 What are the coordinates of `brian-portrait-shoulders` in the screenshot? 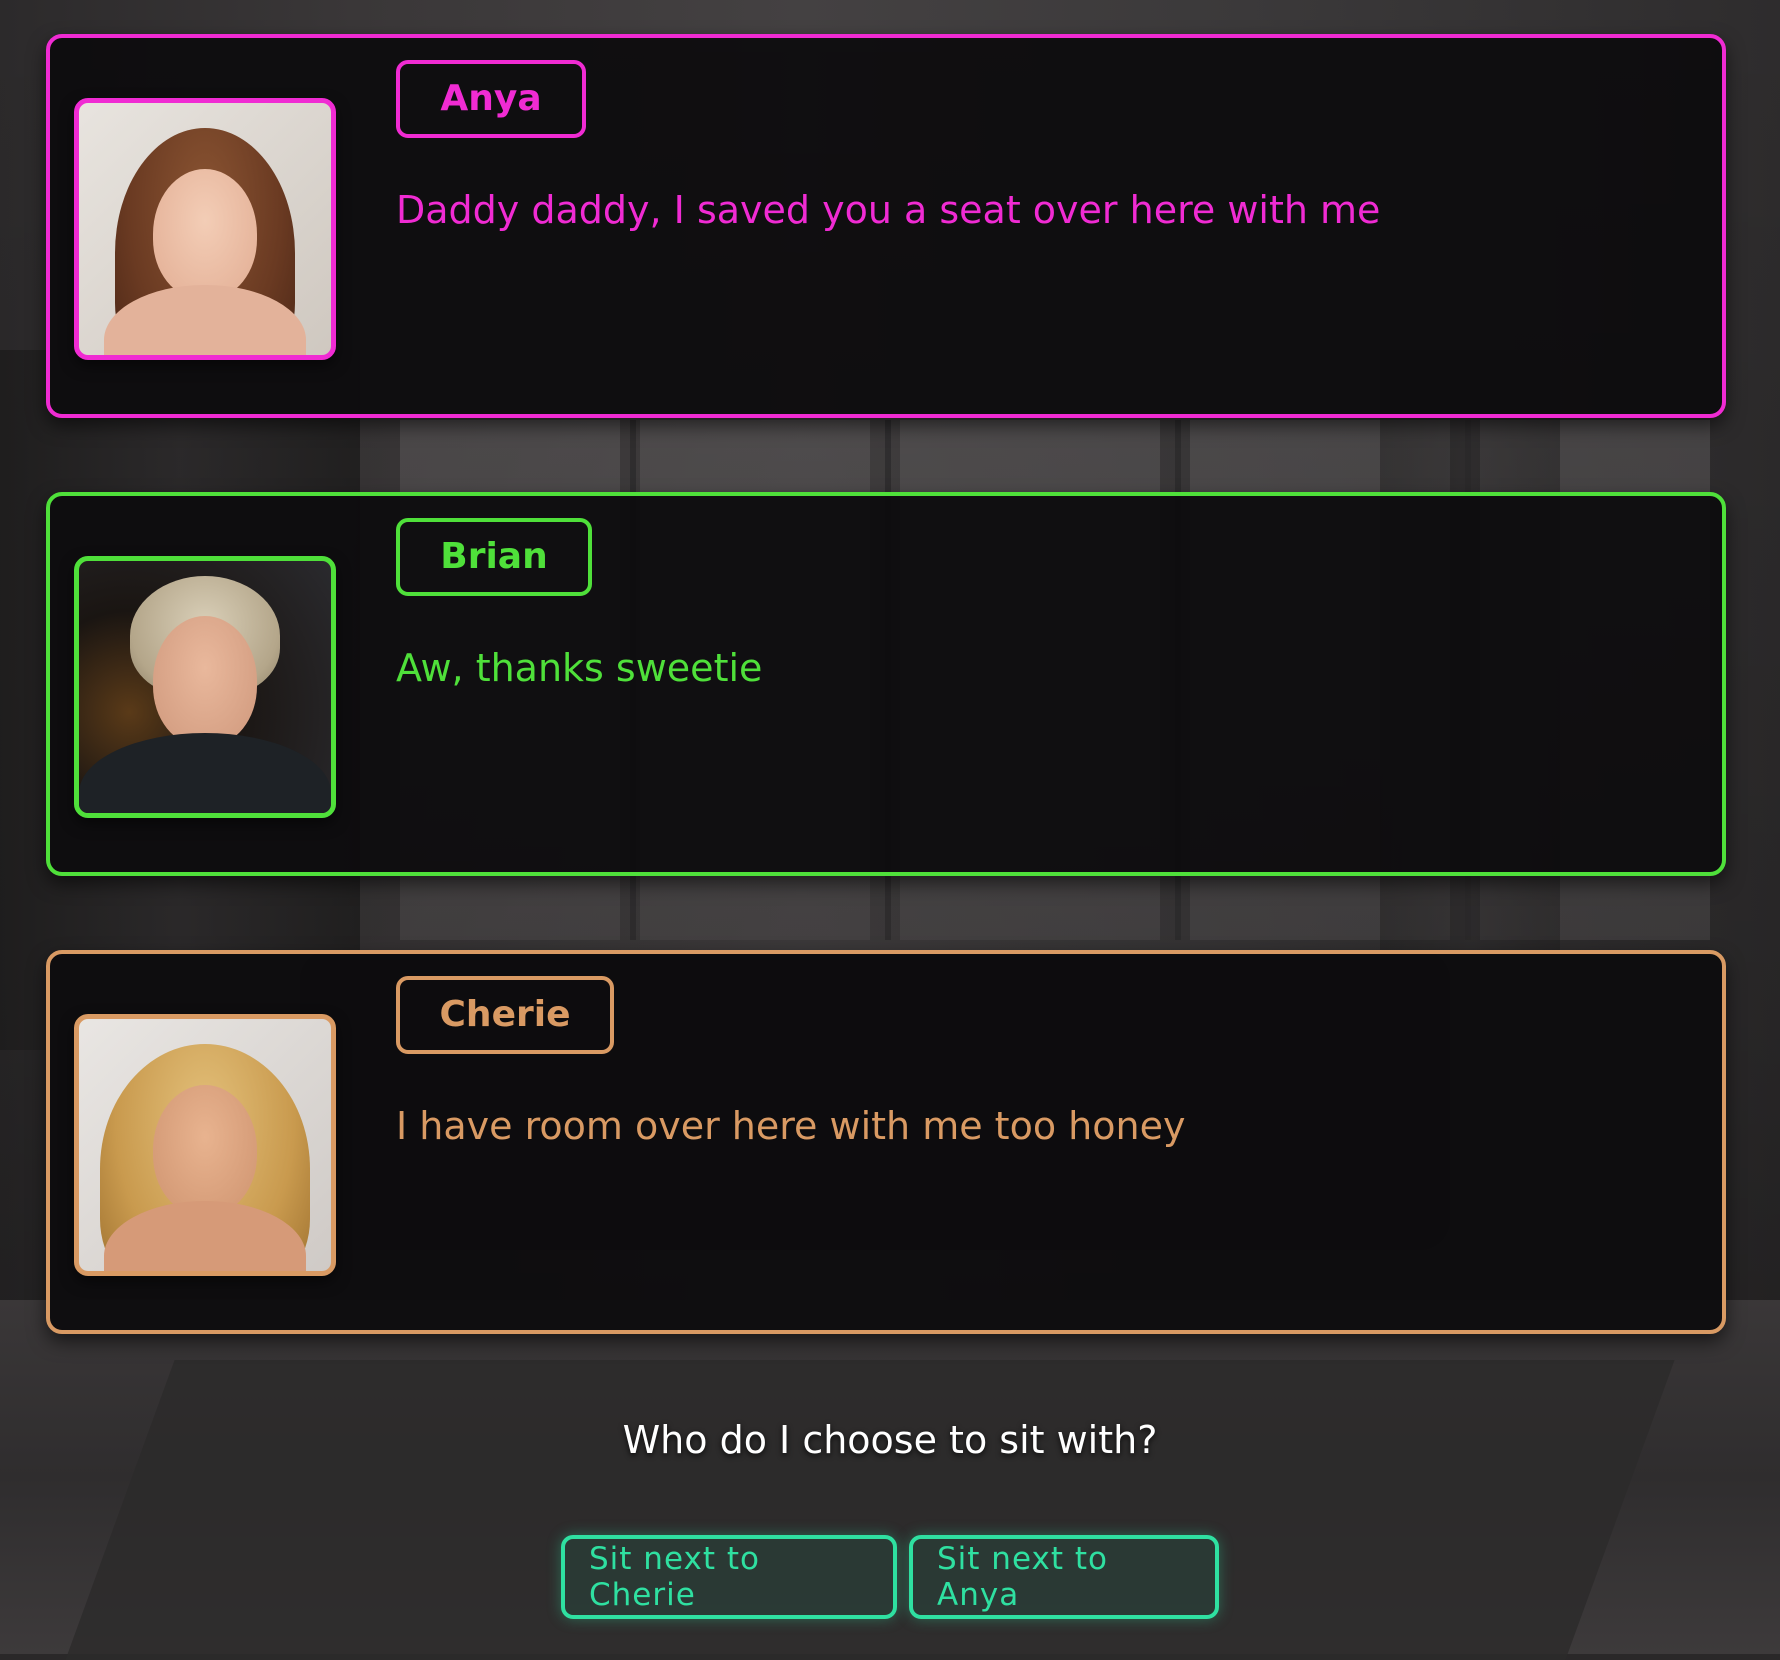 It's located at (205, 773).